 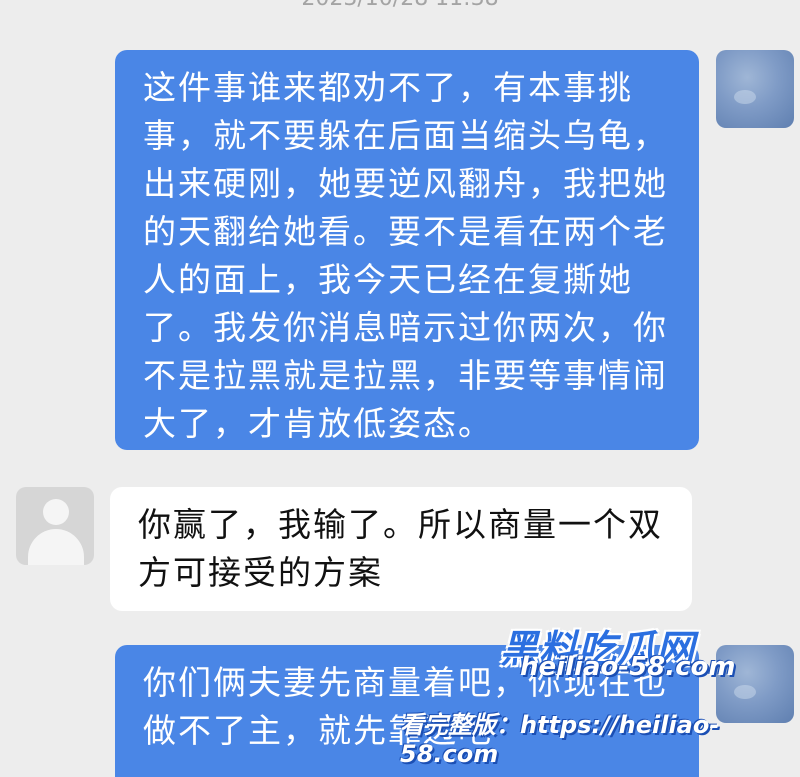 What do you see at coordinates (400, 524) in the screenshot?
I see `message-line: 你赢了，我输了。所以商量一个双` at bounding box center [400, 524].